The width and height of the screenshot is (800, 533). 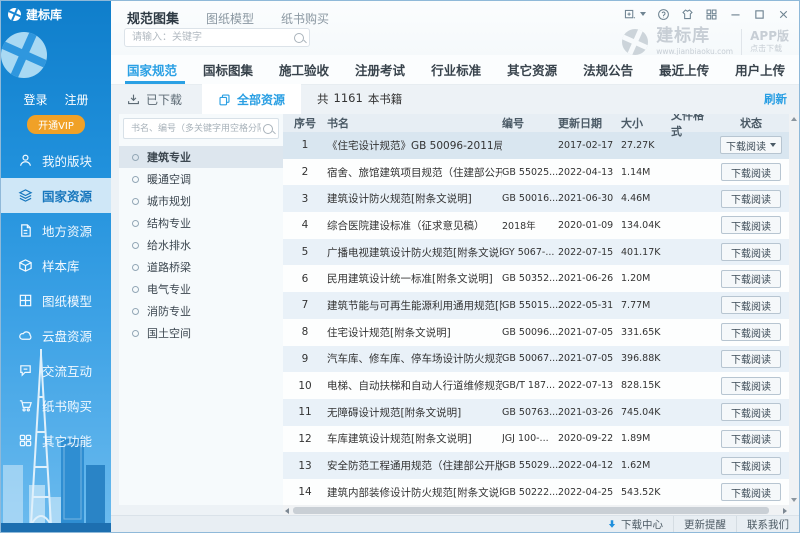 I want to click on book-search-input, so click(x=196, y=128).